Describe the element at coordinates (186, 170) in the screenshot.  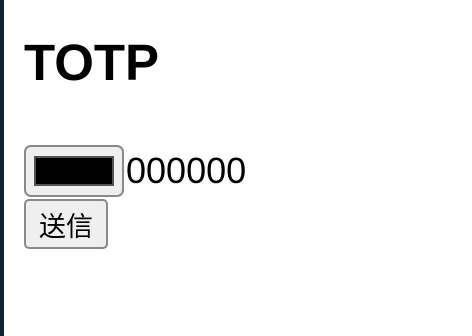
I see `totp-code-text: 000000` at that location.